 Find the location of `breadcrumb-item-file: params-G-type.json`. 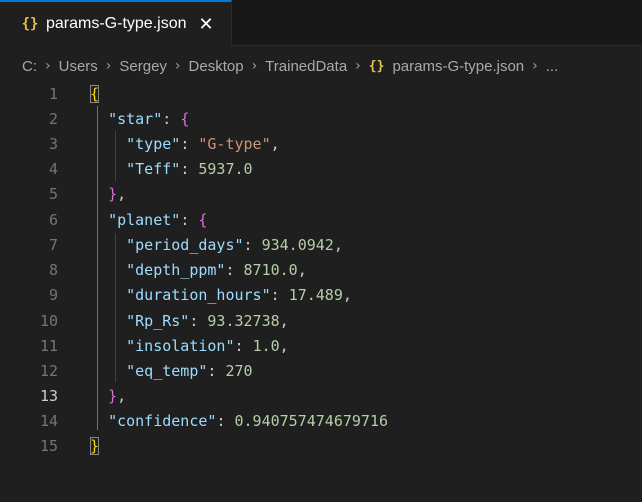

breadcrumb-item-file: params-G-type.json is located at coordinates (458, 66).